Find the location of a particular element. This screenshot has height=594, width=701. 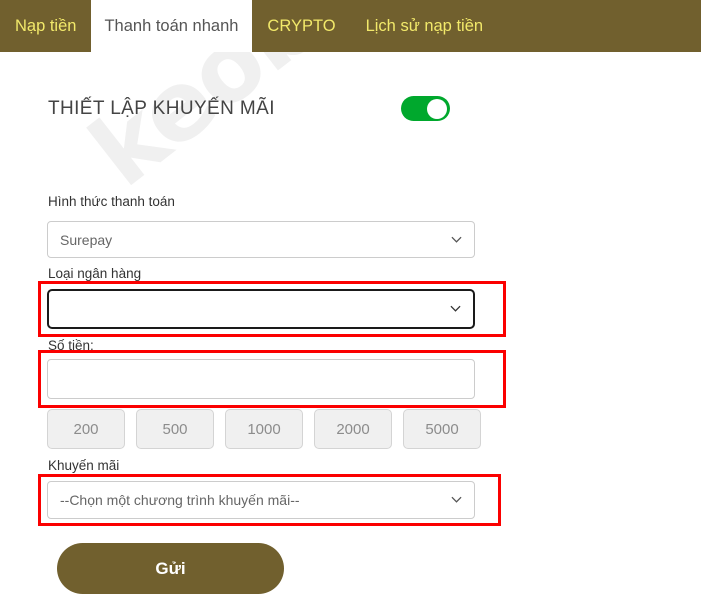

promotion-value: --Chọn một chương trình khuyến mãi-- is located at coordinates (180, 500).